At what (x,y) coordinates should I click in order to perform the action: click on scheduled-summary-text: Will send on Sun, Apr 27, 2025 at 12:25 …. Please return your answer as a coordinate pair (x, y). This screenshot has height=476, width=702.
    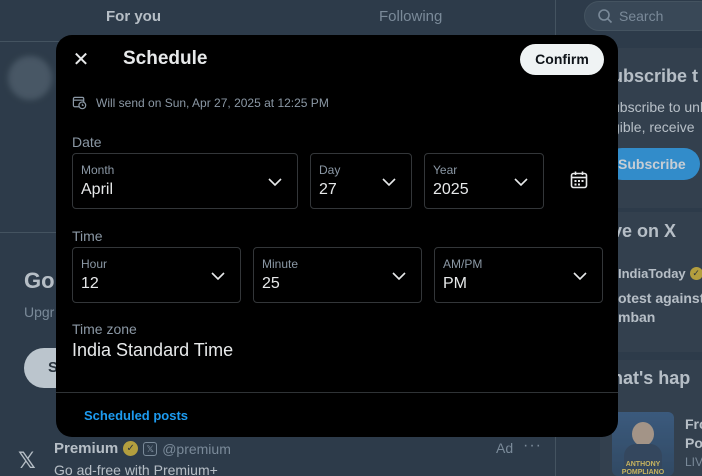
    Looking at the image, I should click on (212, 102).